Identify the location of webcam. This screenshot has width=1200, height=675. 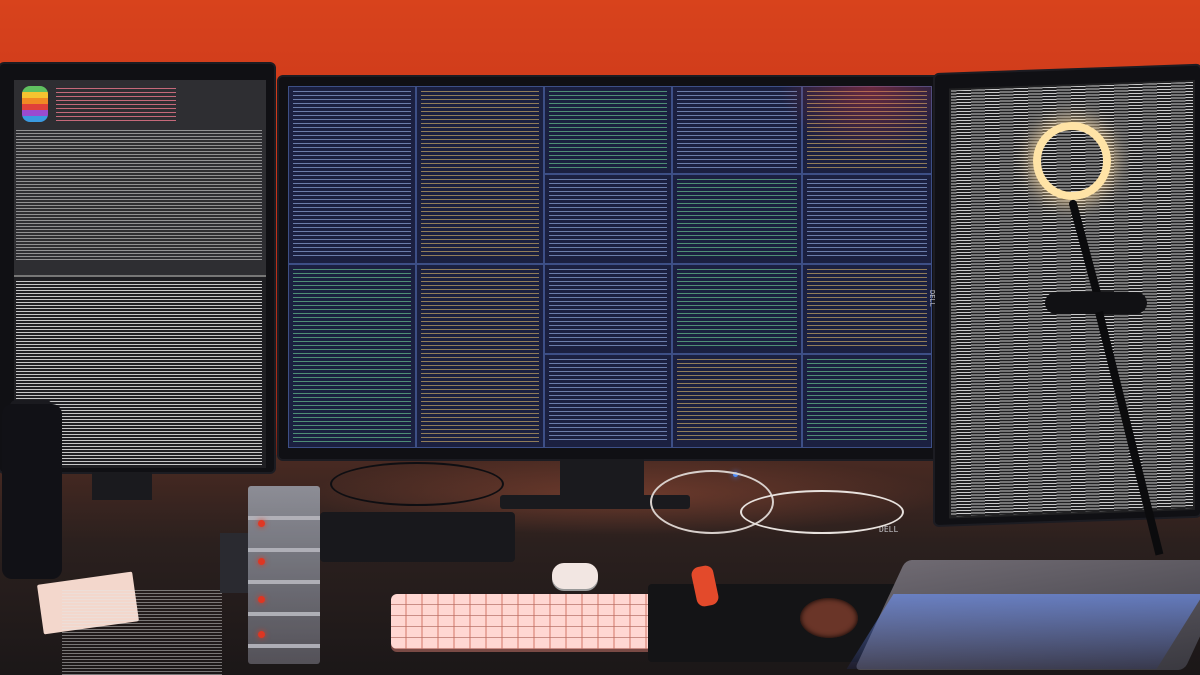
(1096, 303).